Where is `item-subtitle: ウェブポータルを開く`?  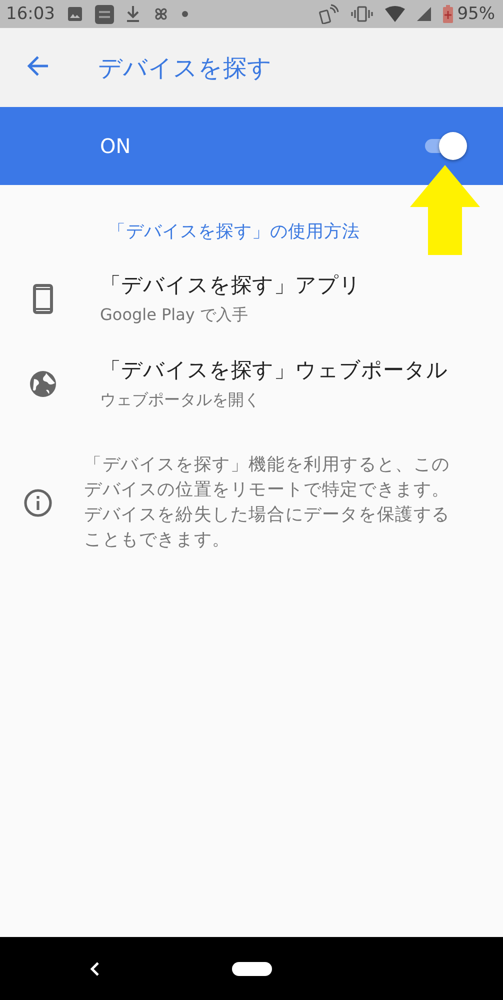
item-subtitle: ウェブポータルを開く is located at coordinates (180, 400).